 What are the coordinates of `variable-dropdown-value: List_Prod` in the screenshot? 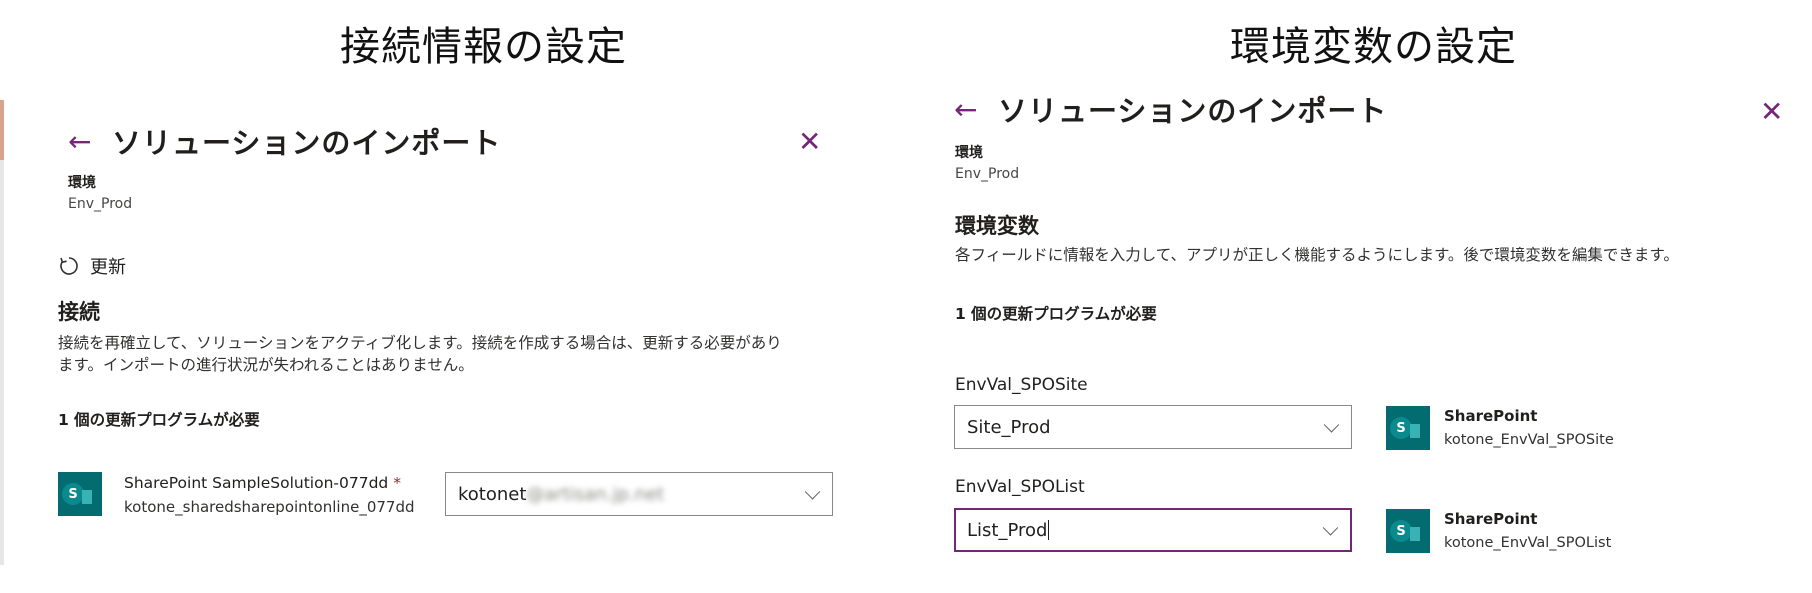 It's located at (1007, 530).